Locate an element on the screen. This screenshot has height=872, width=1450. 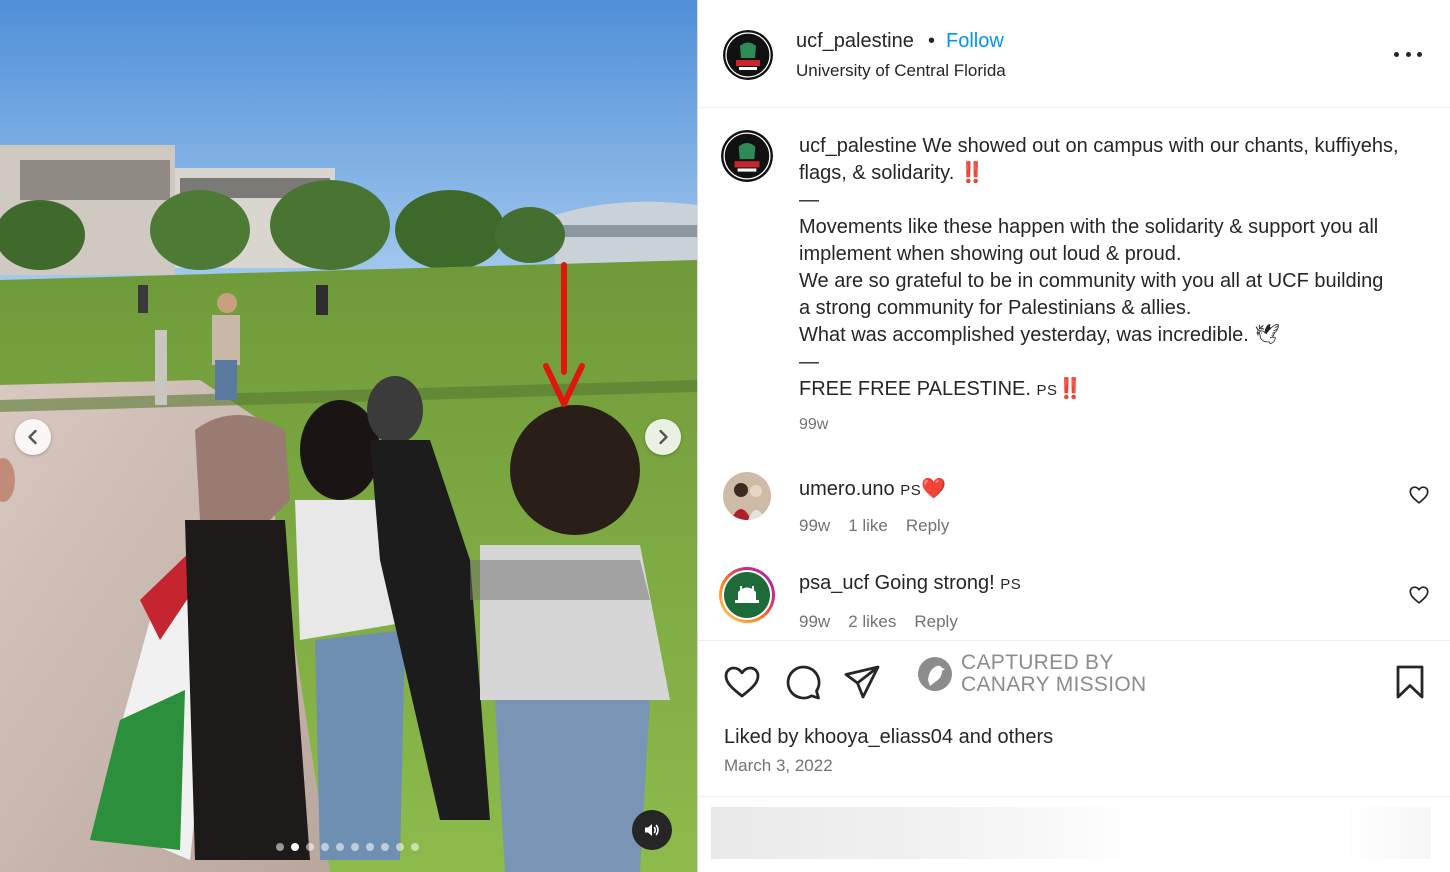
add-comment-area is located at coordinates (1074, 834).